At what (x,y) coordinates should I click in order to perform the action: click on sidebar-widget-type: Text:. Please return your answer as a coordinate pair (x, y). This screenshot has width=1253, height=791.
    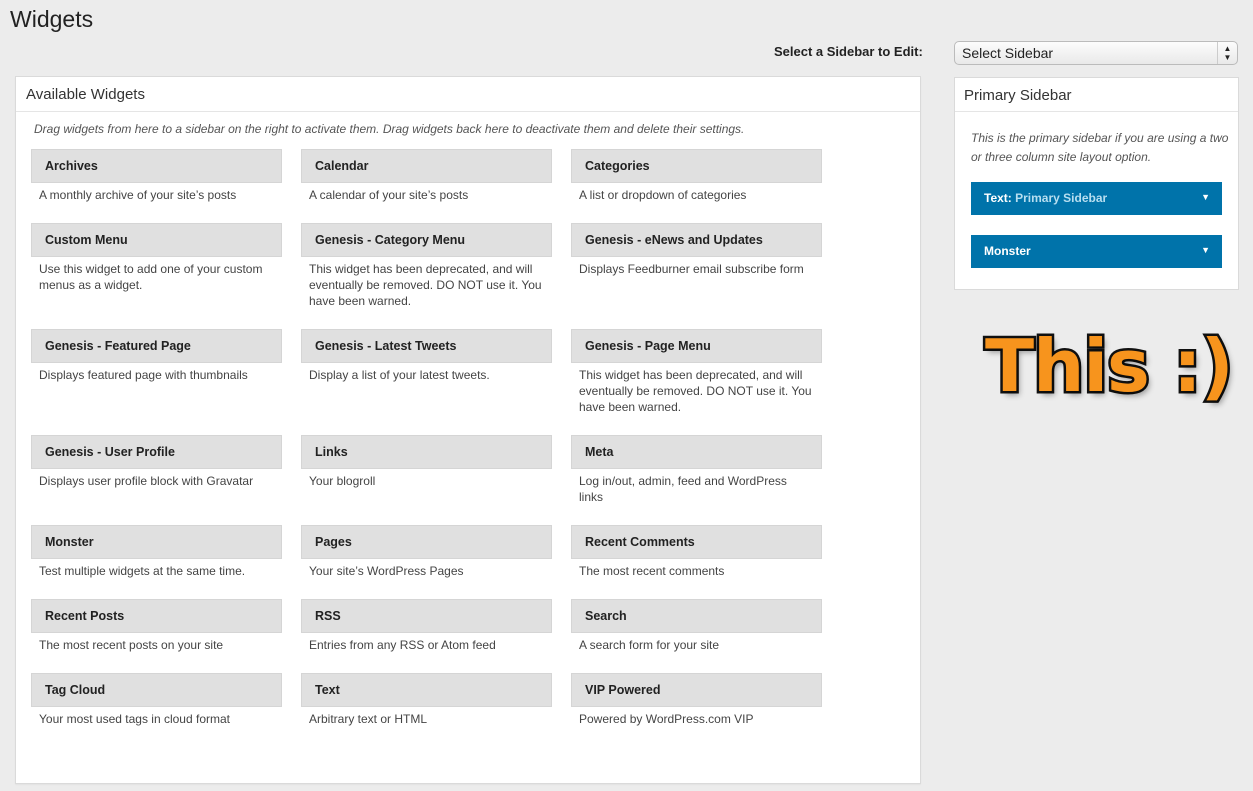
    Looking at the image, I should click on (998, 198).